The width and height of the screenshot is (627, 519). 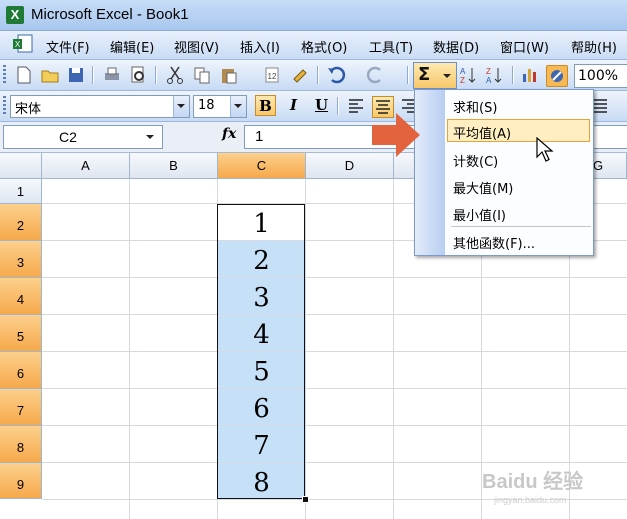 What do you see at coordinates (112, 75) in the screenshot?
I see `print-icon` at bounding box center [112, 75].